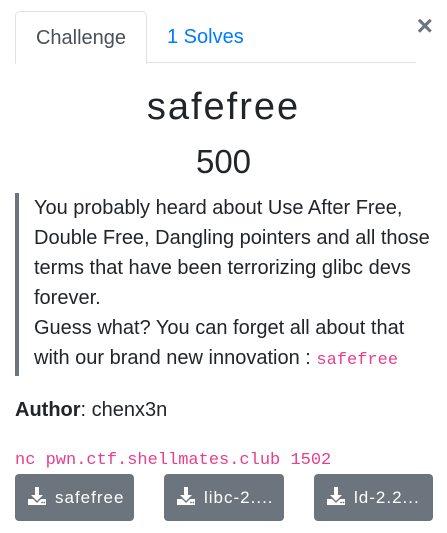  Describe the element at coordinates (81, 37) in the screenshot. I see `tab-challenge: Challenge` at that location.